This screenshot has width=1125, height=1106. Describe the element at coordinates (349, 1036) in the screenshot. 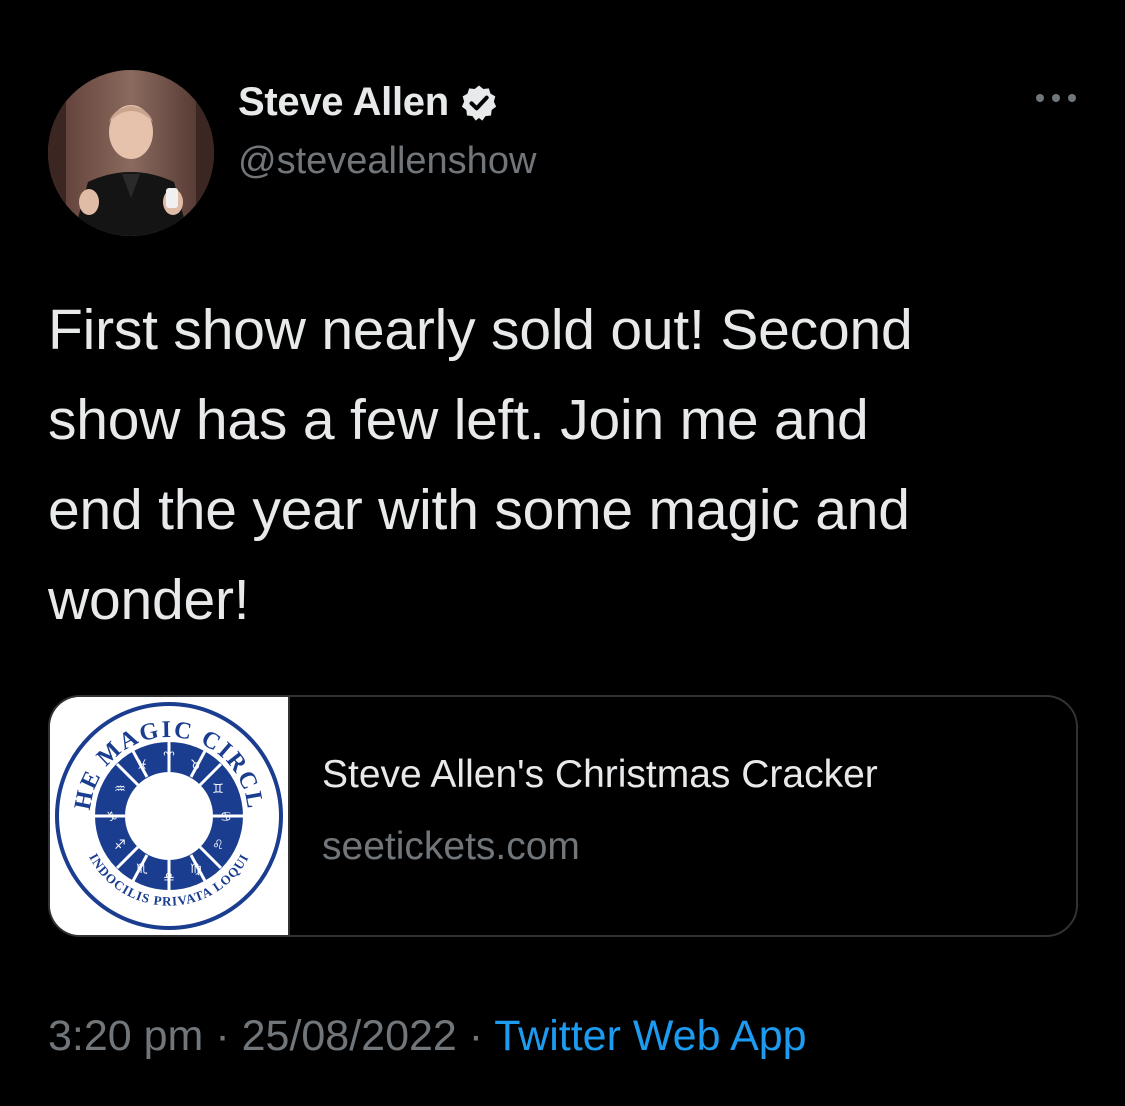

I see `tweet-date: 25/08/2022` at that location.